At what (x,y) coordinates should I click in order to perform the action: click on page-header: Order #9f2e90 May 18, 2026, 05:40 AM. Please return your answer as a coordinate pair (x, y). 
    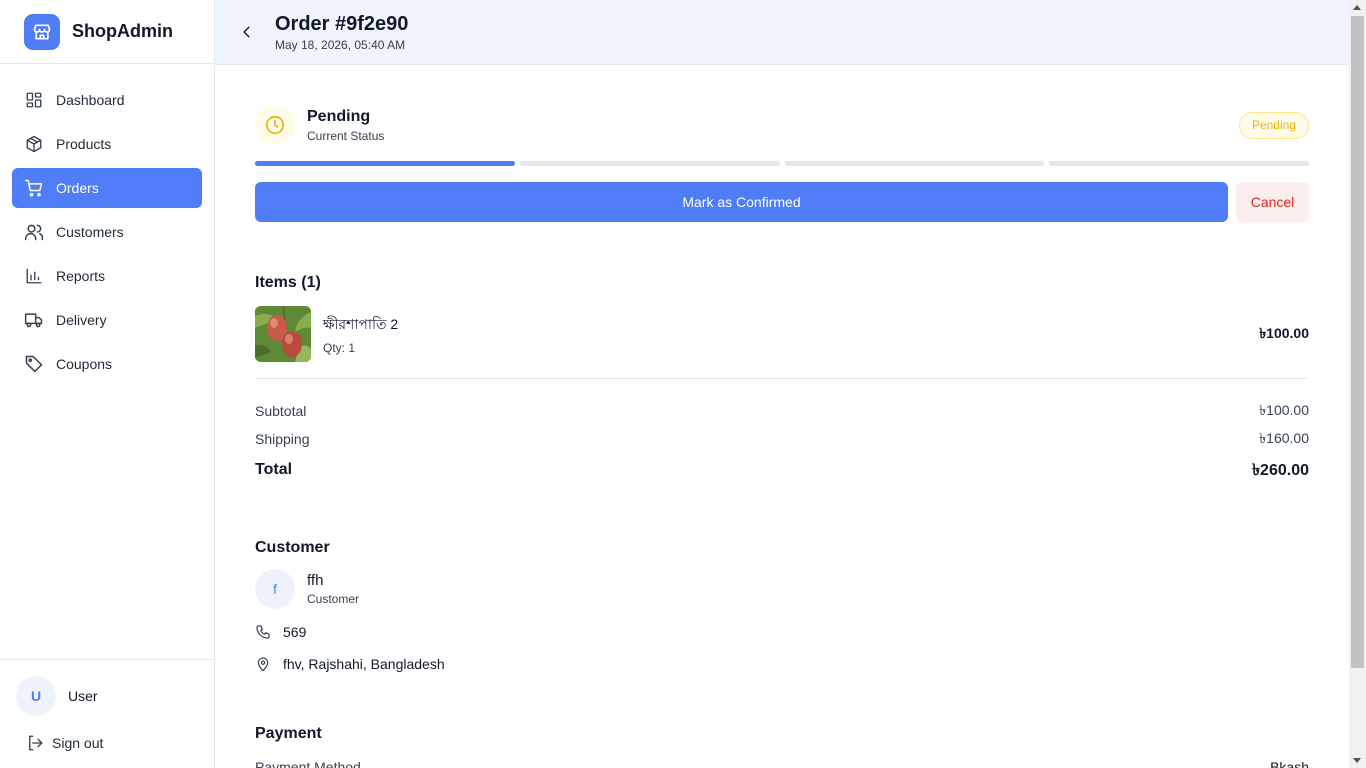
    Looking at the image, I should click on (782, 32).